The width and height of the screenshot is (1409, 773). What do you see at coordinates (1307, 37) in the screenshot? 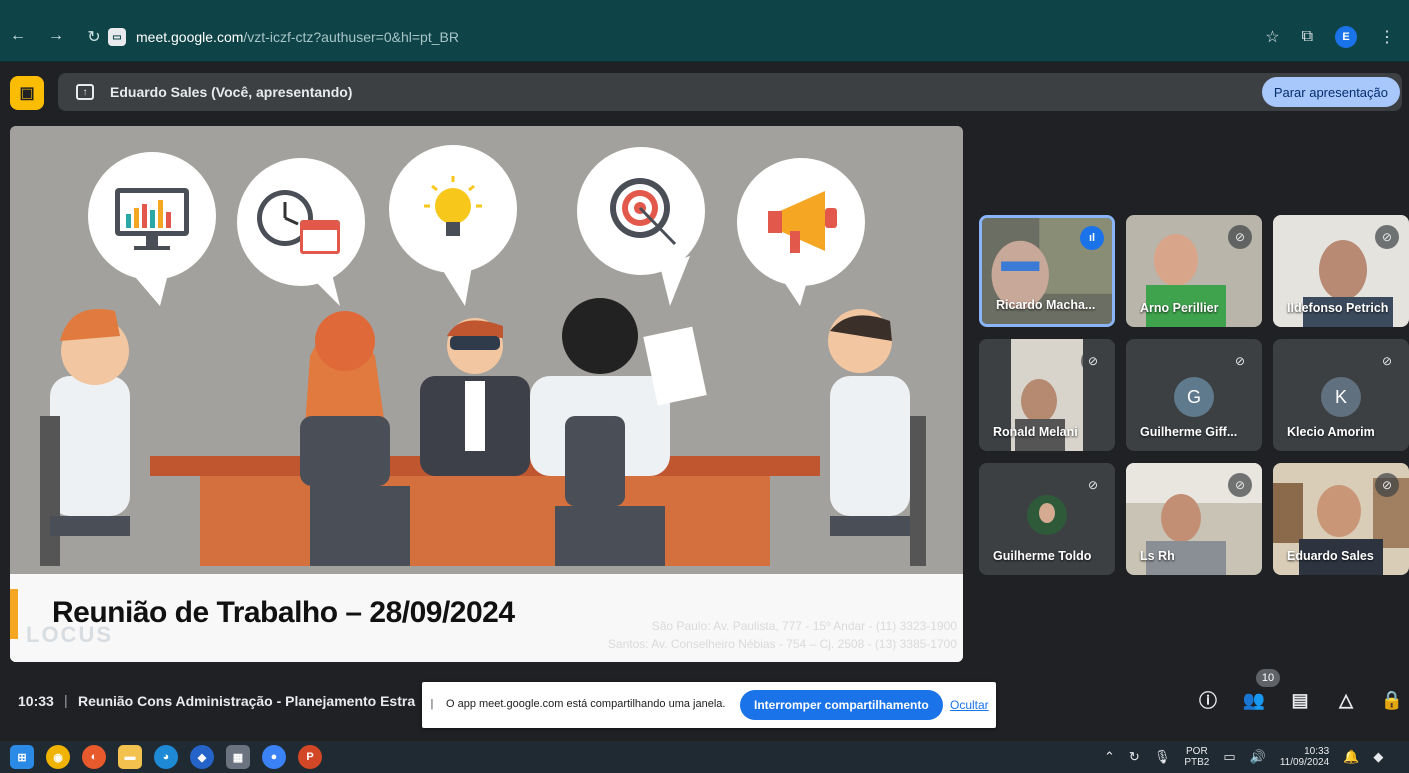
I see `extensions-icon: ⧉` at bounding box center [1307, 37].